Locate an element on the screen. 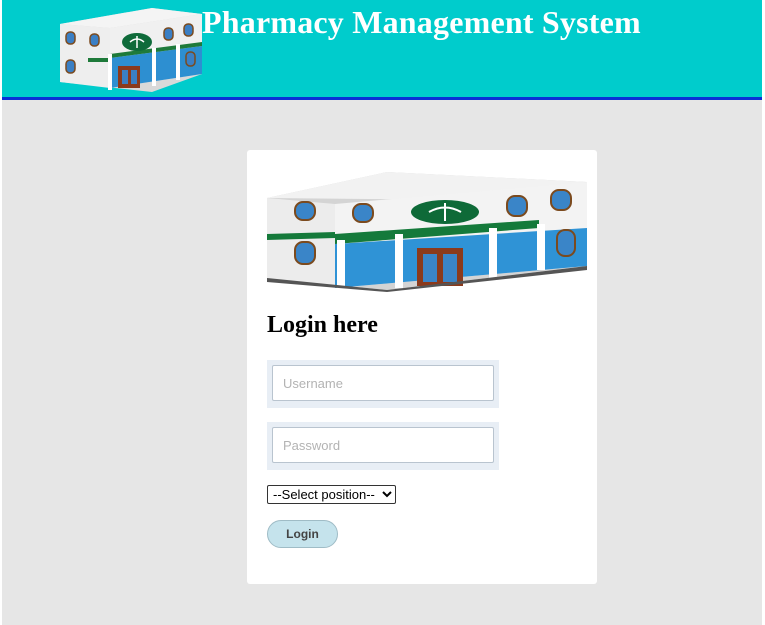  username-input is located at coordinates (383, 383).